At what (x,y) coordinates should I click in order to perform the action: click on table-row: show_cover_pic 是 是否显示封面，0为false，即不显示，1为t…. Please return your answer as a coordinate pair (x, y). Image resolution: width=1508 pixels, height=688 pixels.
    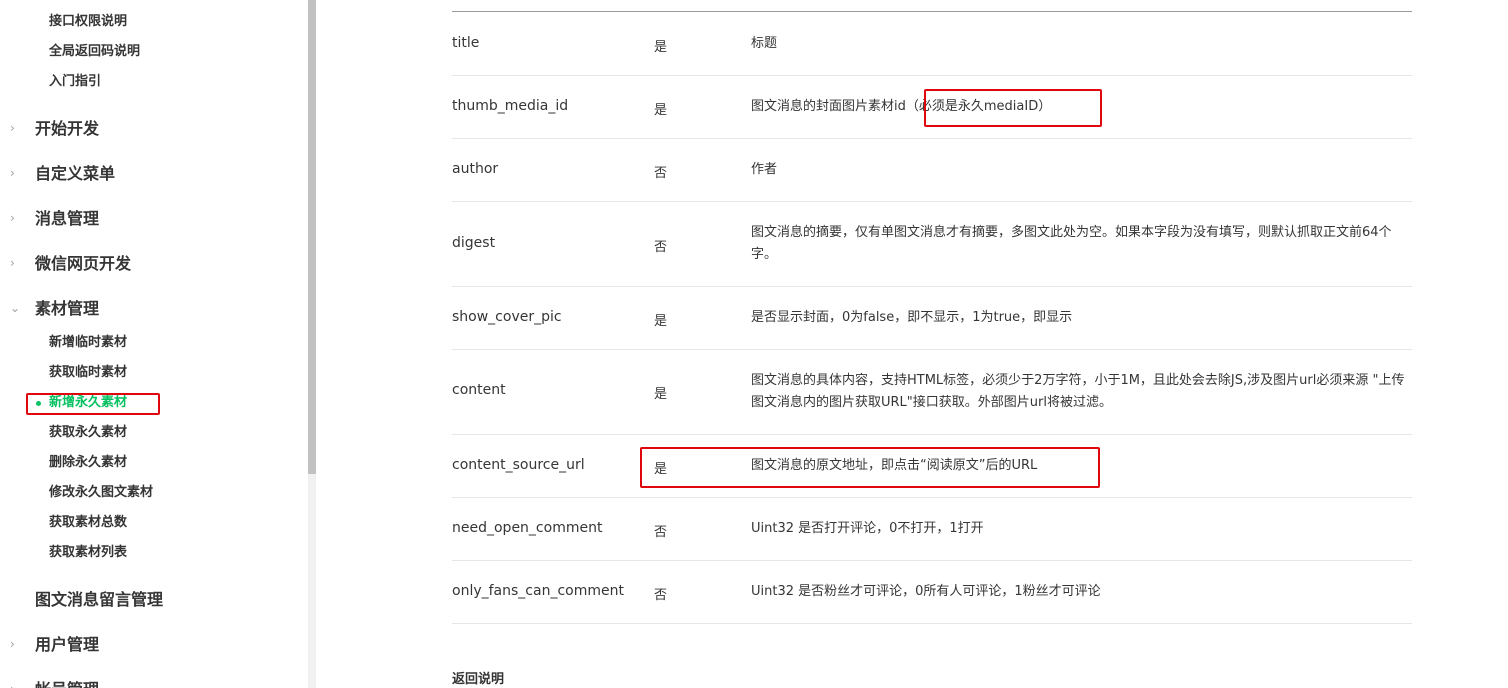
    Looking at the image, I should click on (932, 318).